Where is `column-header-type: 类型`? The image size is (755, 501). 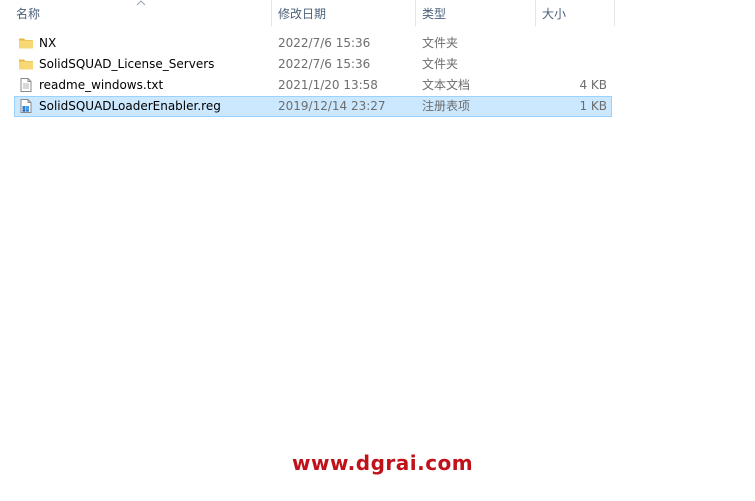
column-header-type: 类型 is located at coordinates (476, 15).